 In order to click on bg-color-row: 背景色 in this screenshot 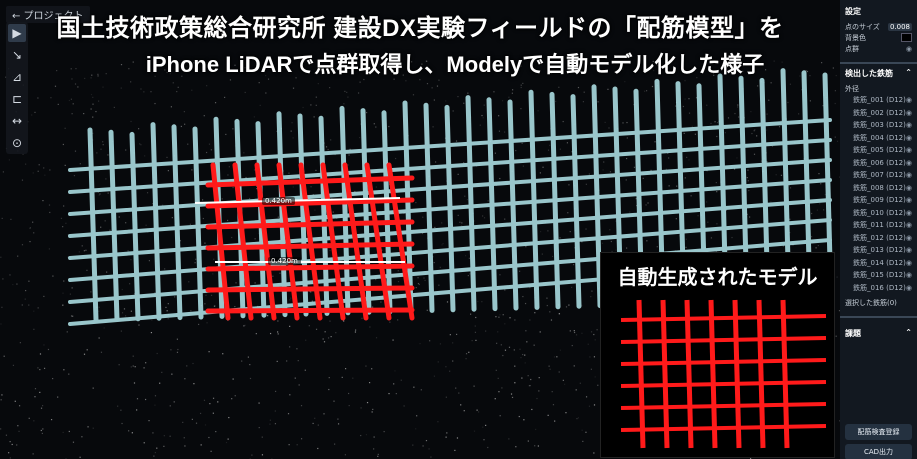, I will do `click(878, 37)`.